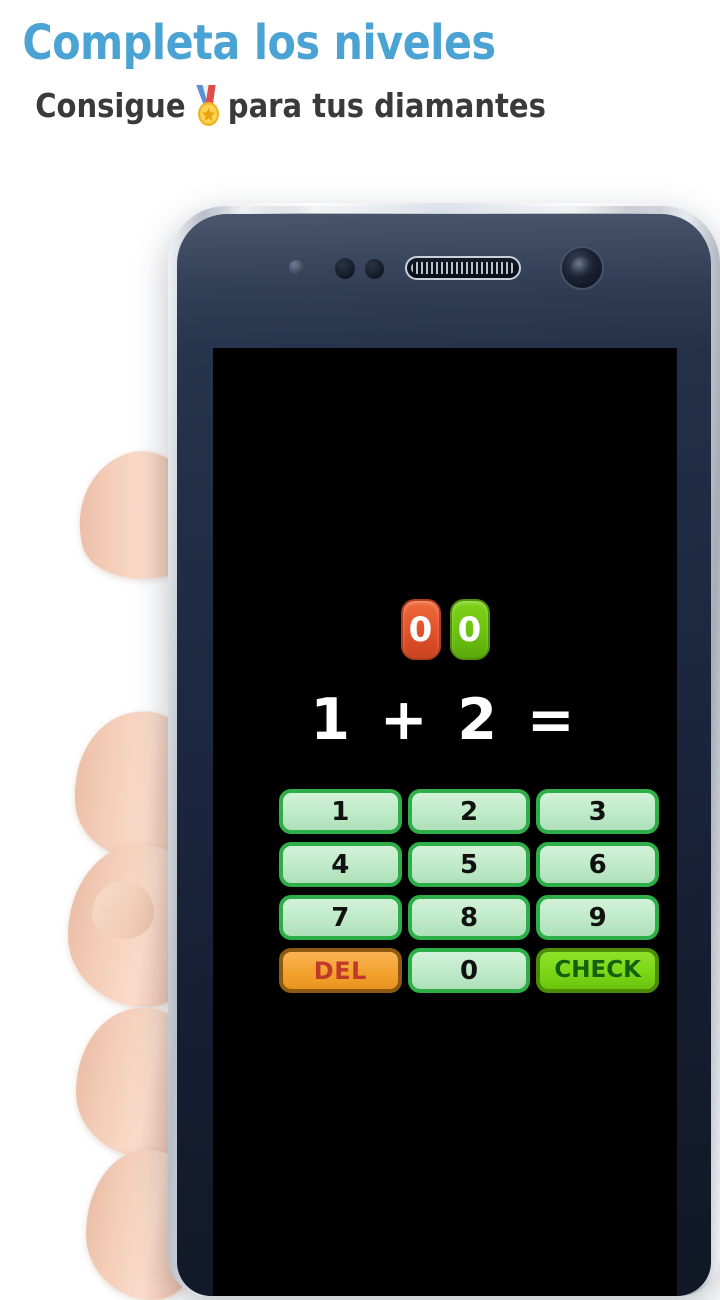  Describe the element at coordinates (598, 811) in the screenshot. I see `key-3: 3` at that location.